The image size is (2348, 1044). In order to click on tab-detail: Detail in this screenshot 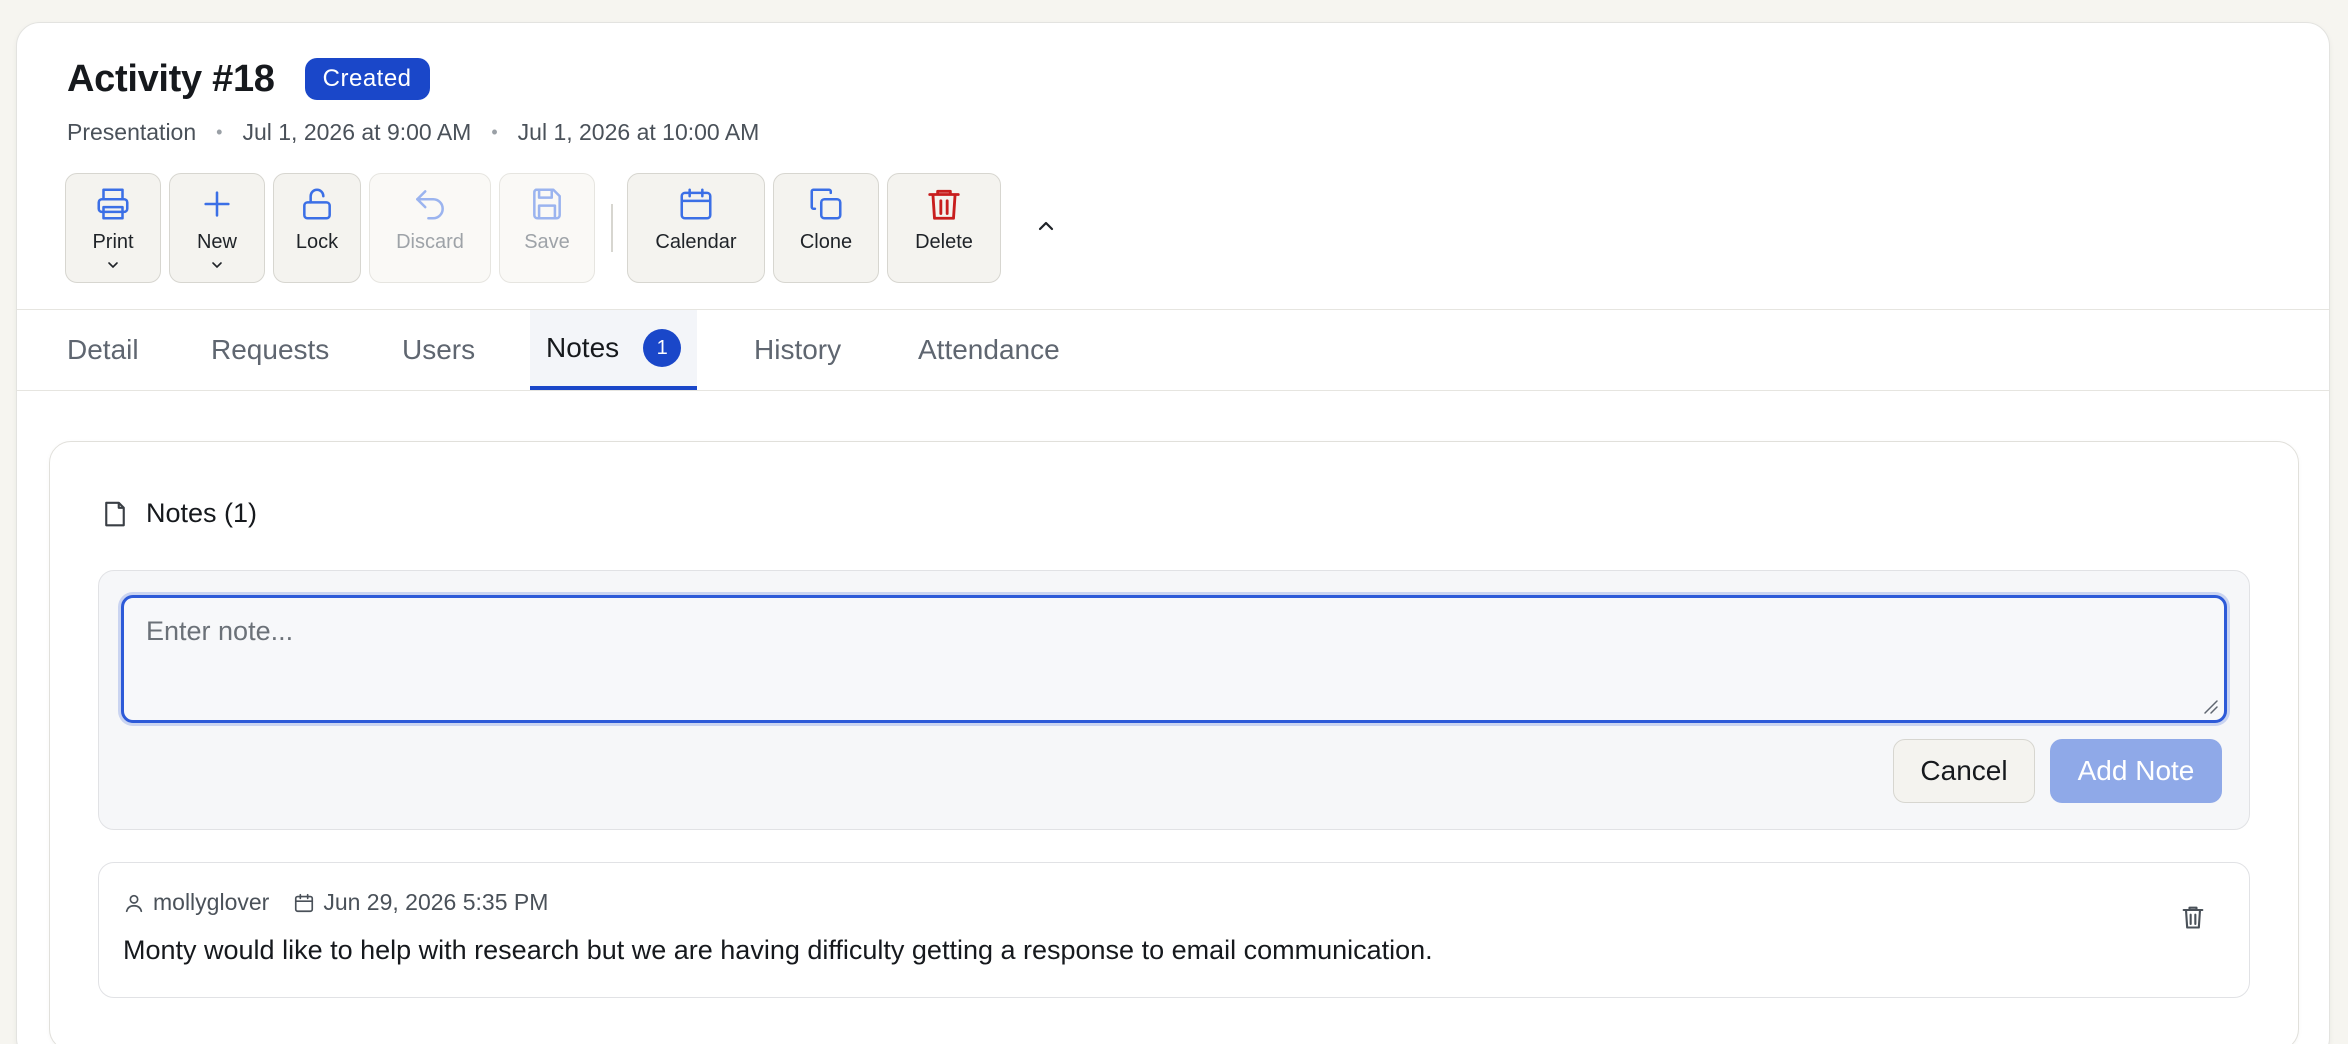, I will do `click(103, 350)`.